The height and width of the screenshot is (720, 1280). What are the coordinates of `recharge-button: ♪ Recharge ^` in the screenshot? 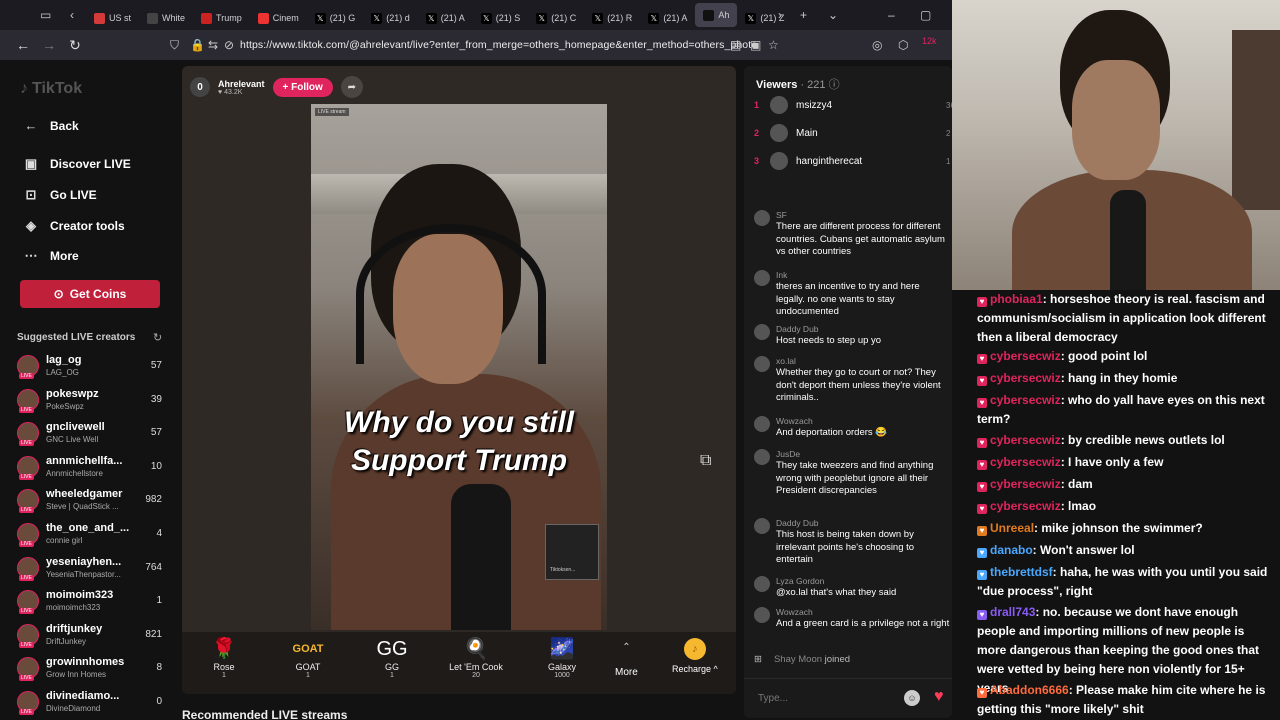 It's located at (695, 656).